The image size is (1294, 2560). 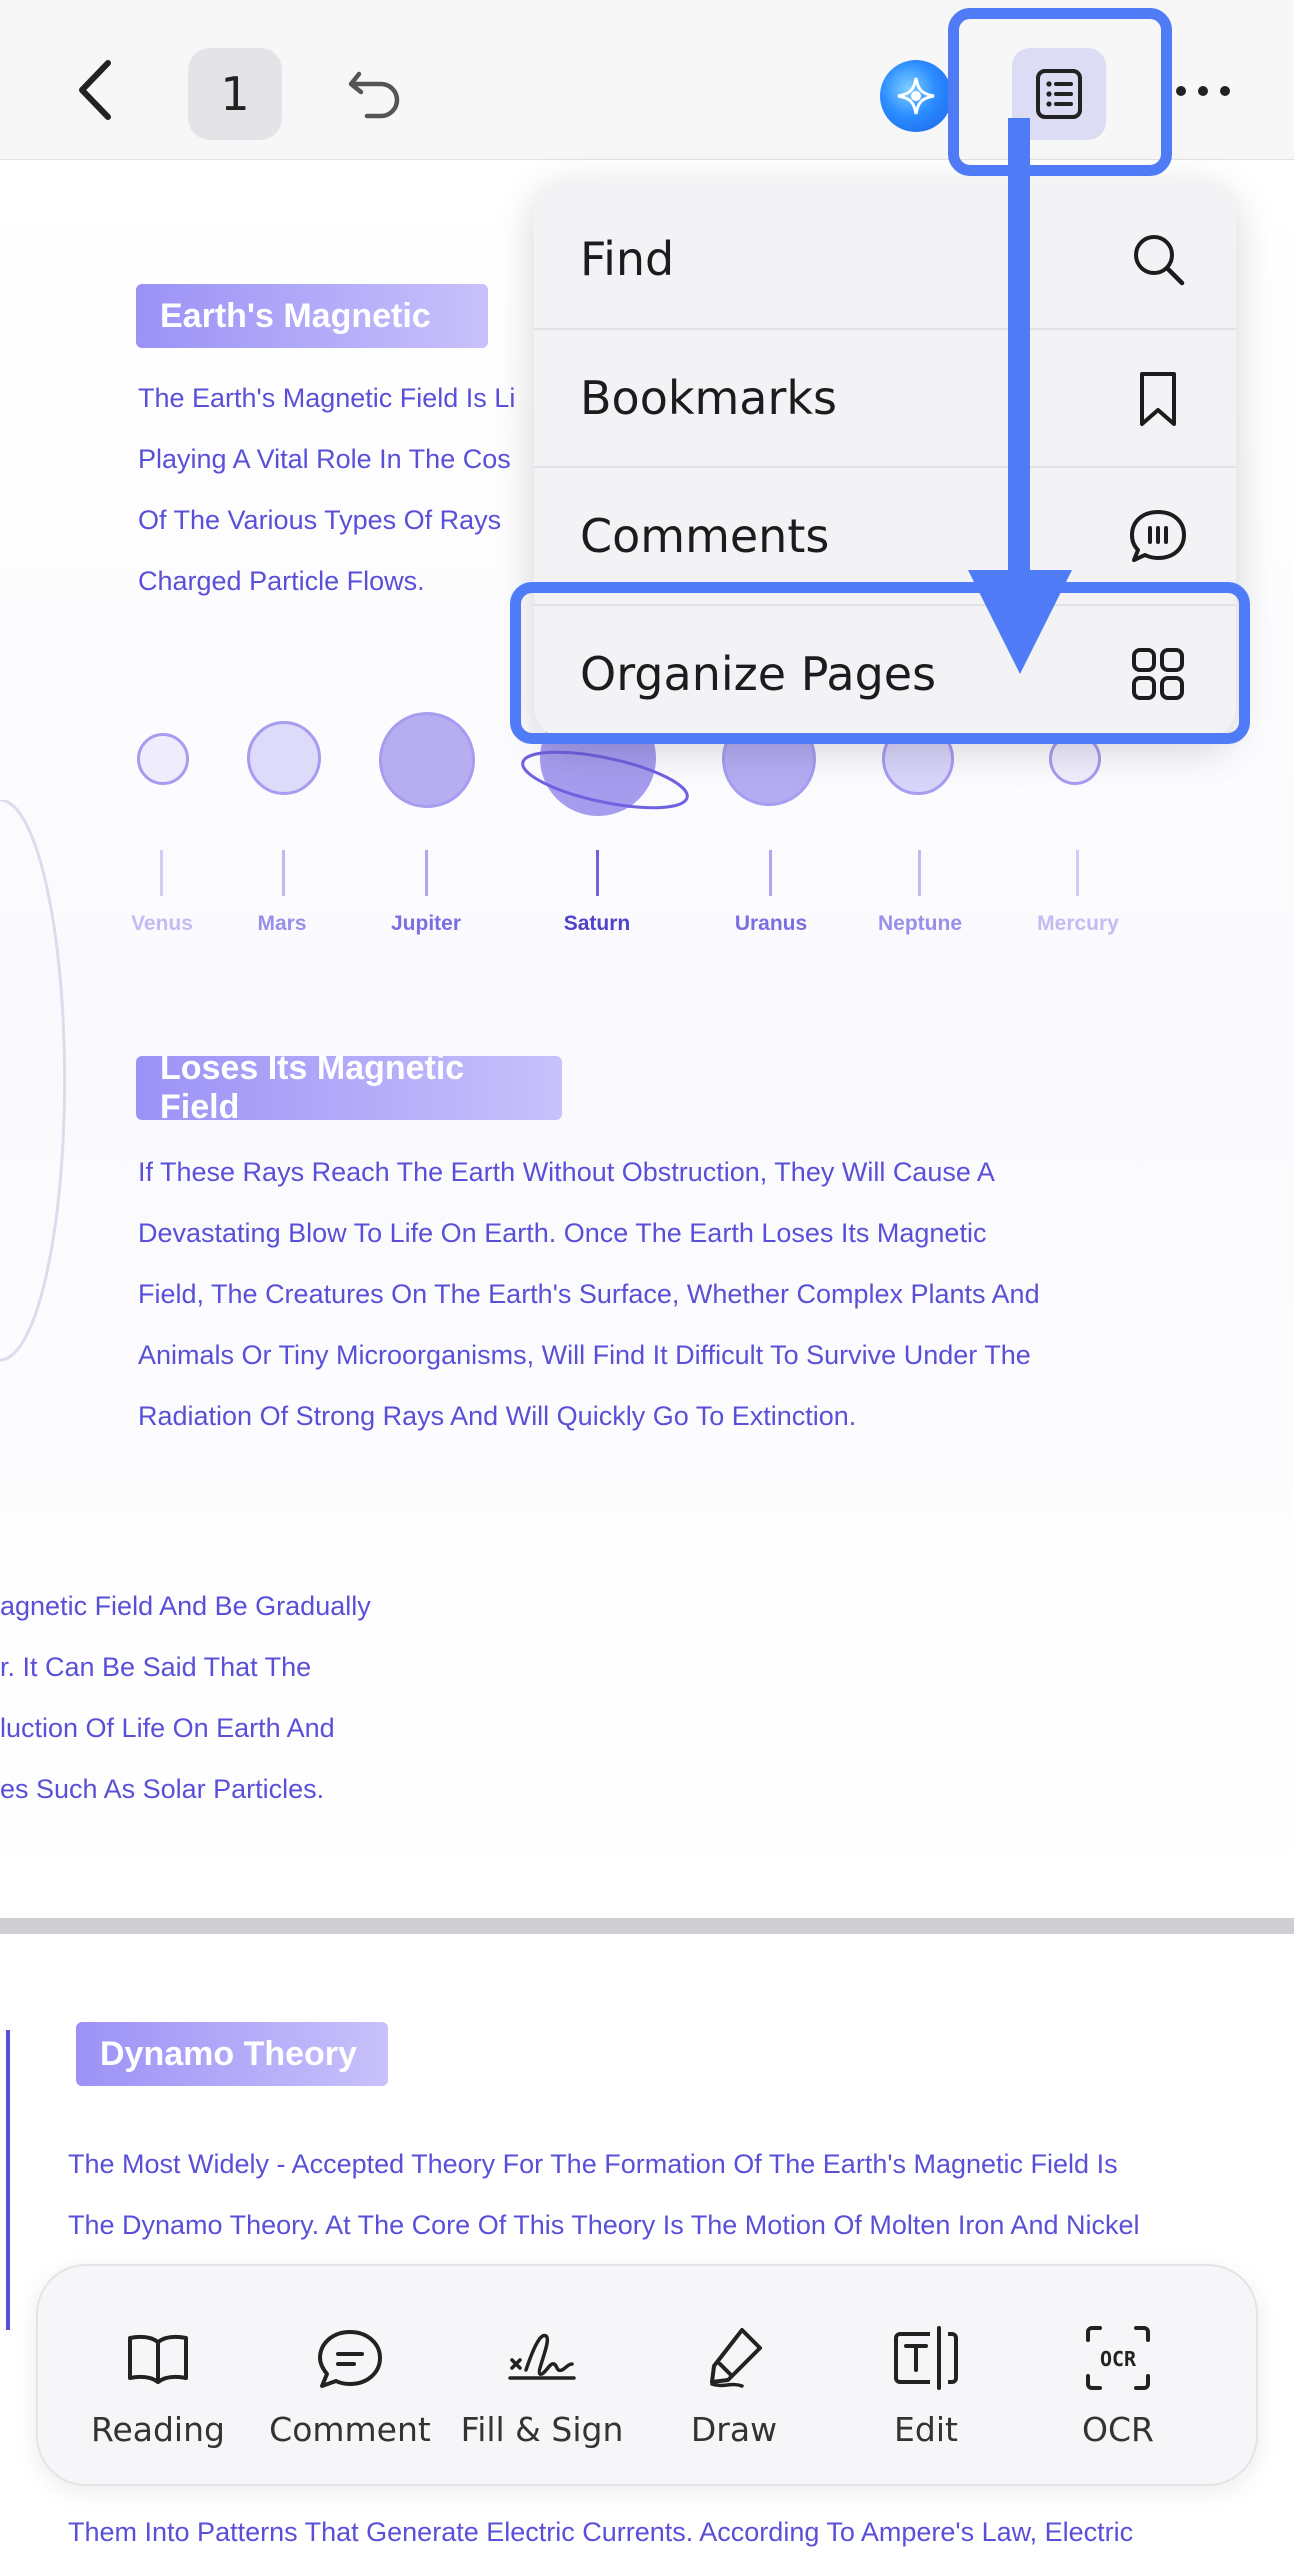 What do you see at coordinates (705, 536) in the screenshot?
I see `menu-item-label: Comments` at bounding box center [705, 536].